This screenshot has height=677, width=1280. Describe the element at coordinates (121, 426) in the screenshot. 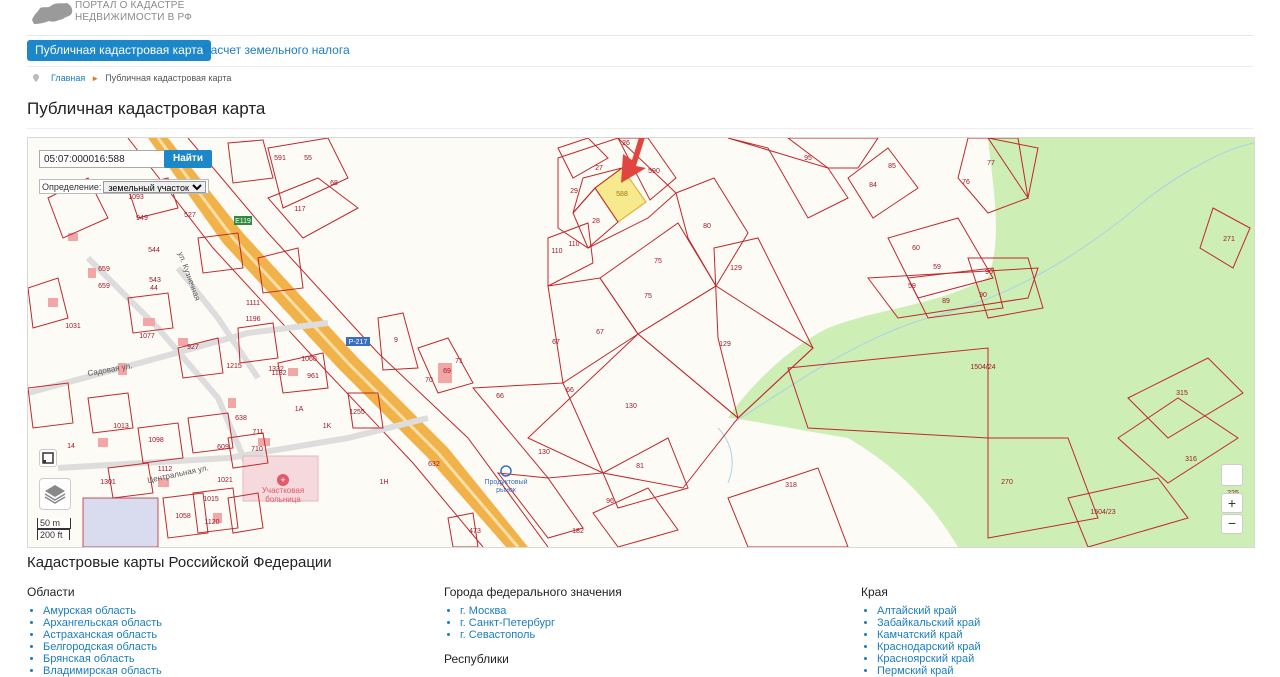

I see `parcel-number: 1013` at that location.